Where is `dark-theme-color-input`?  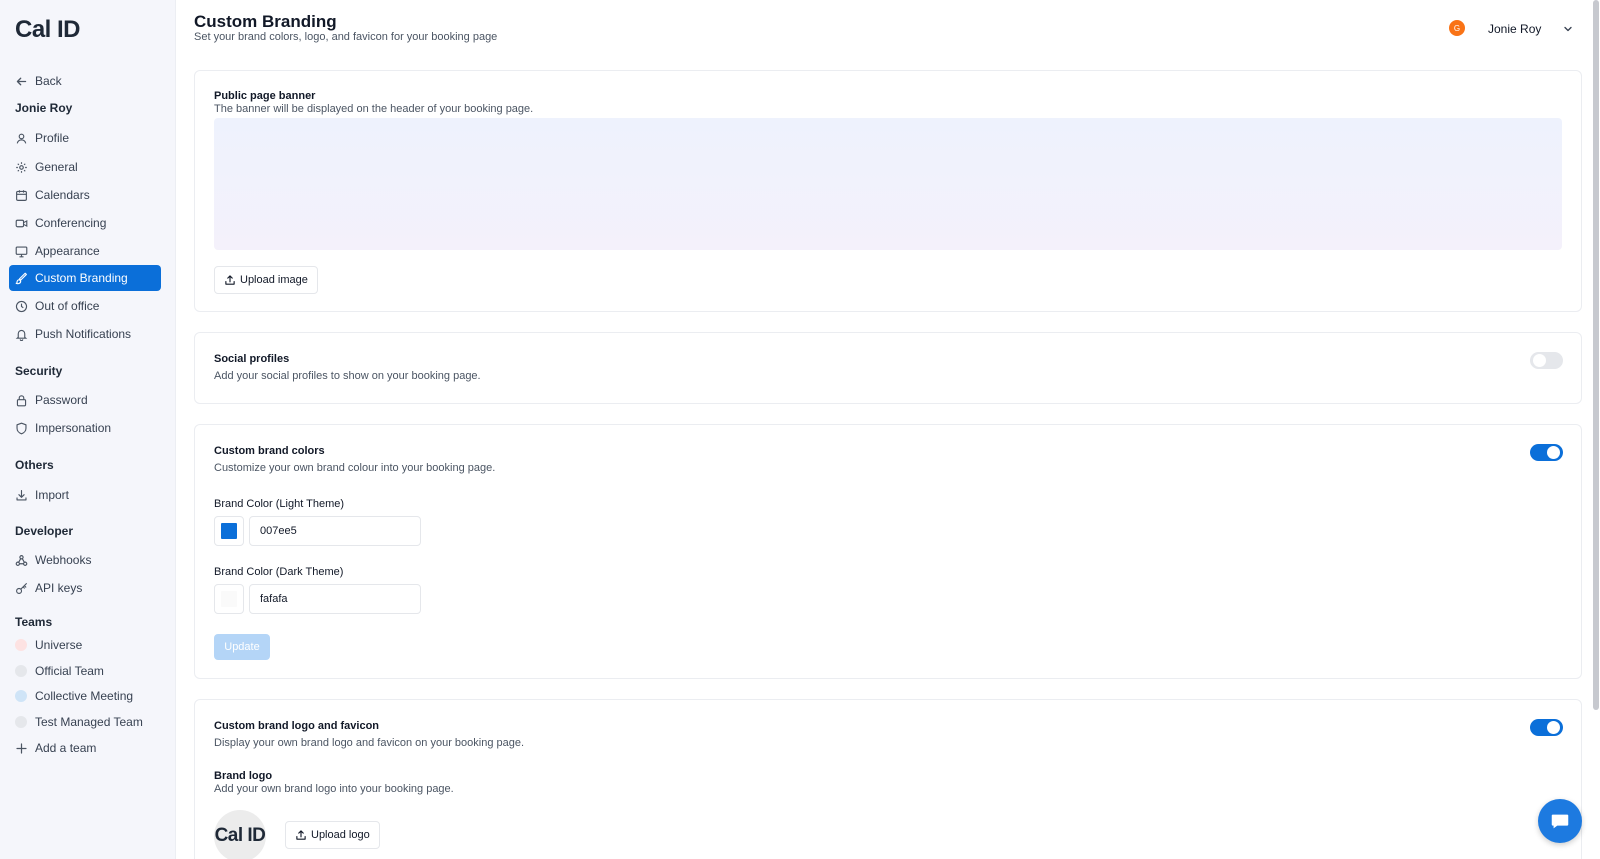
dark-theme-color-input is located at coordinates (335, 599).